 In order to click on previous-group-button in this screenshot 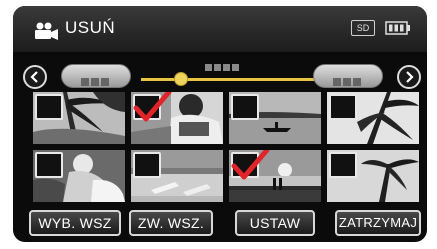, I will do `click(96, 76)`.